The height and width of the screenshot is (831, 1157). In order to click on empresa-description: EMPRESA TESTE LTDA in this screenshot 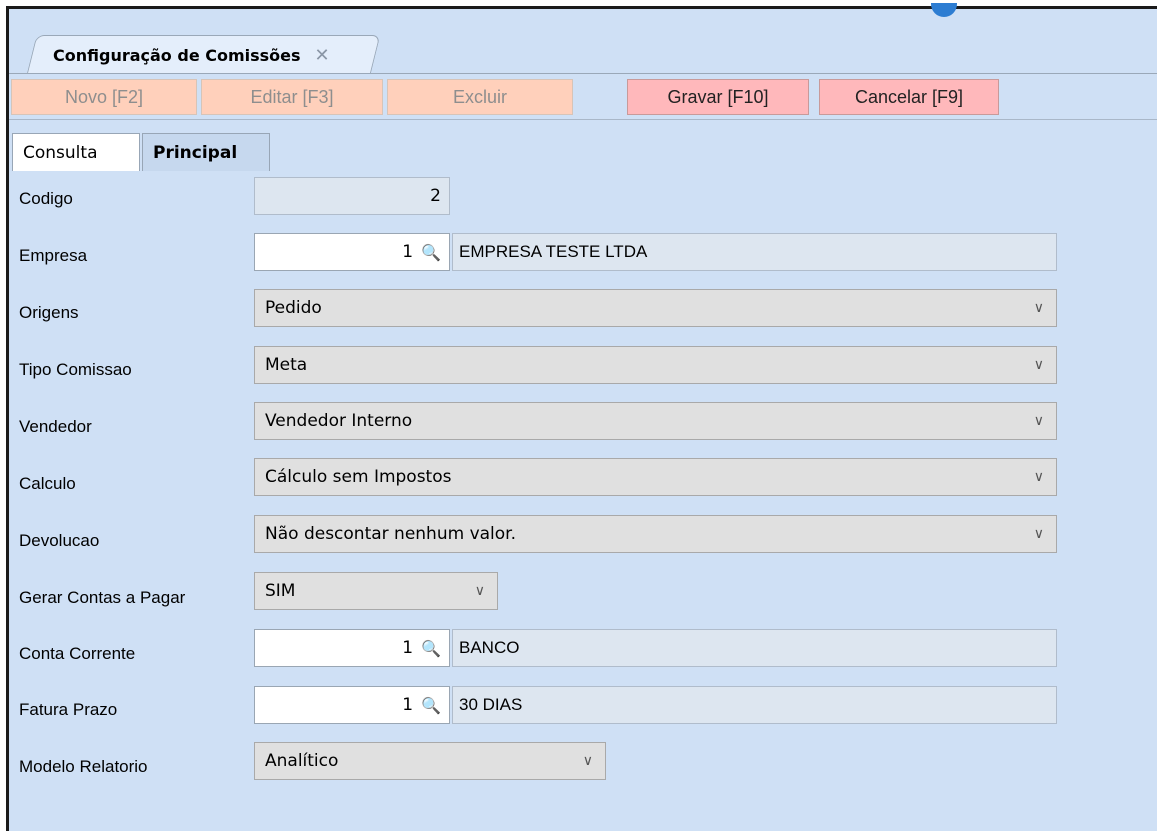, I will do `click(754, 252)`.